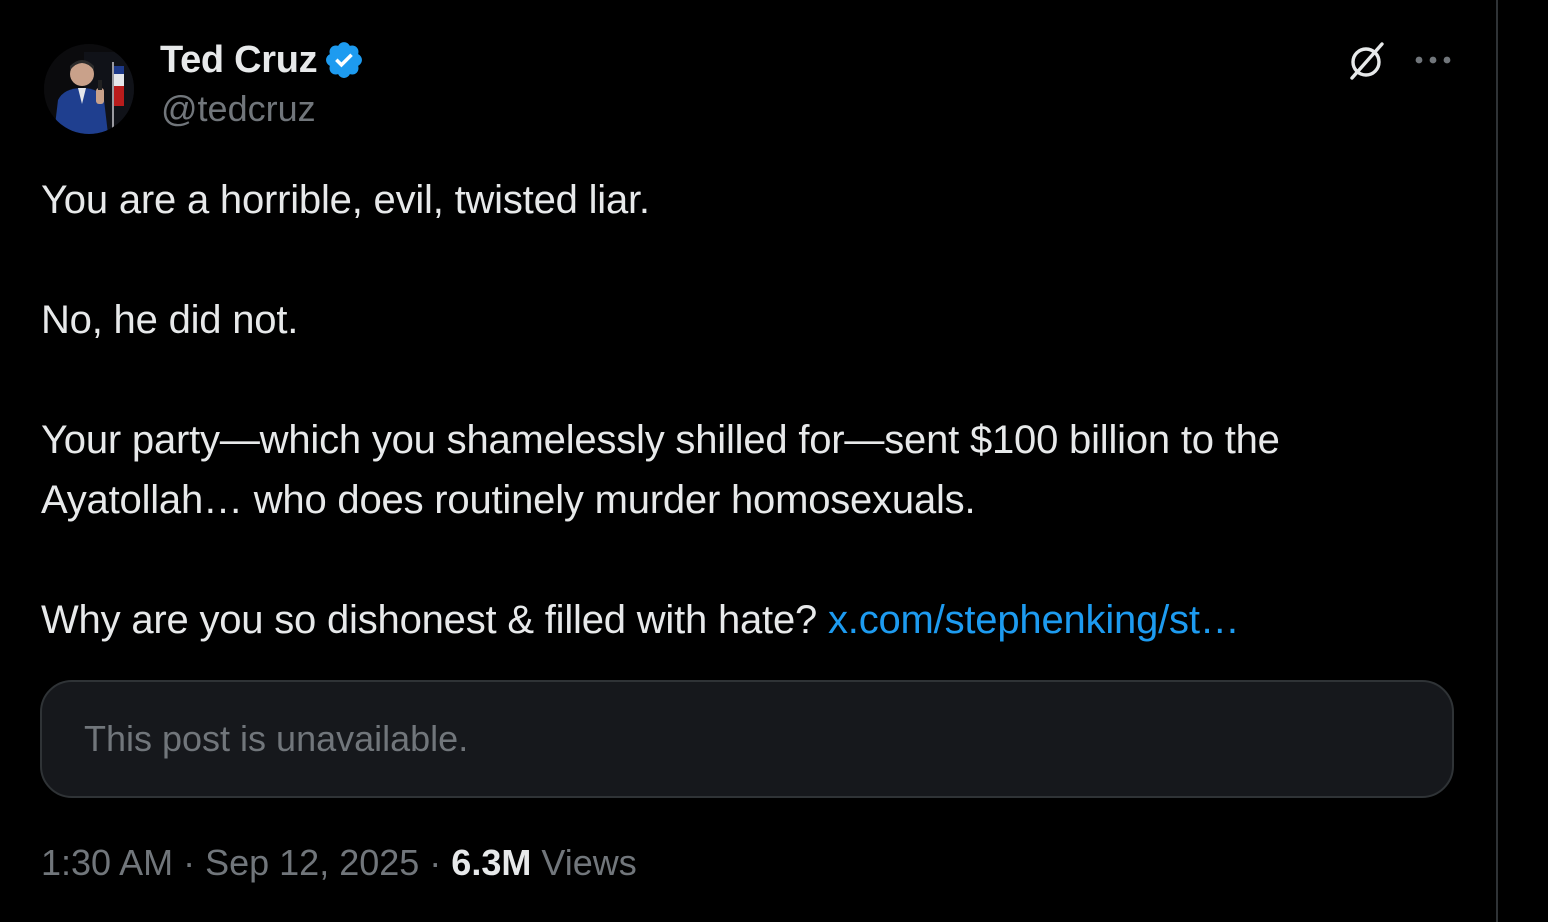 The height and width of the screenshot is (922, 1548). Describe the element at coordinates (170, 320) in the screenshot. I see `post-paragraph: No, he did not.` at that location.